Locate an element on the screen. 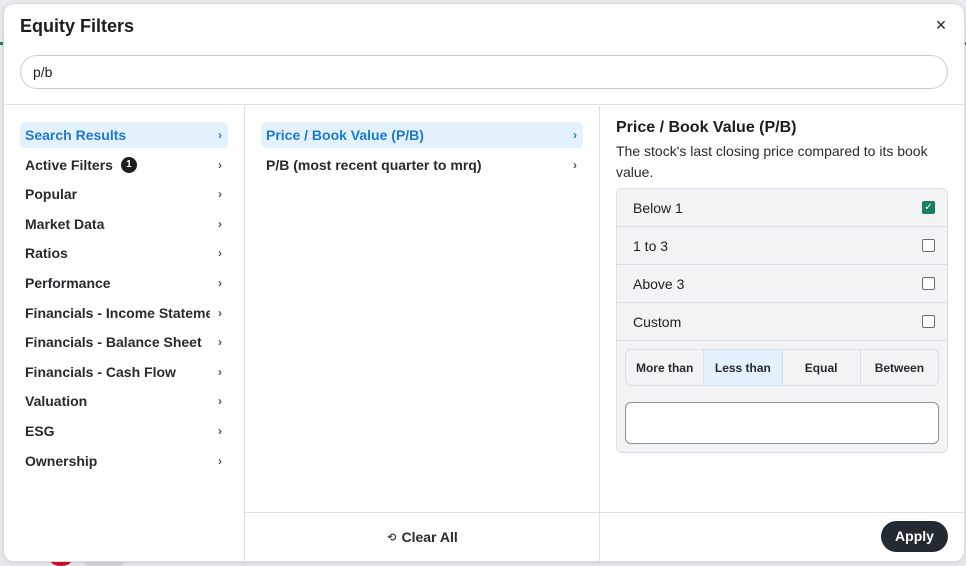 The image size is (966, 566). filter-option-row: Custom is located at coordinates (782, 322).